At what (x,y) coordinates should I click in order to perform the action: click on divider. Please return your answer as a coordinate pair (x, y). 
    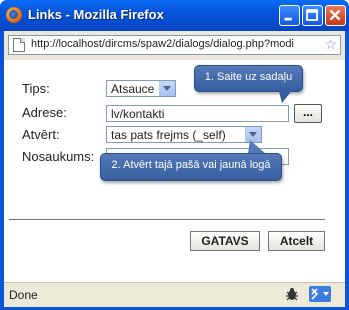
    Looking at the image, I should click on (167, 219).